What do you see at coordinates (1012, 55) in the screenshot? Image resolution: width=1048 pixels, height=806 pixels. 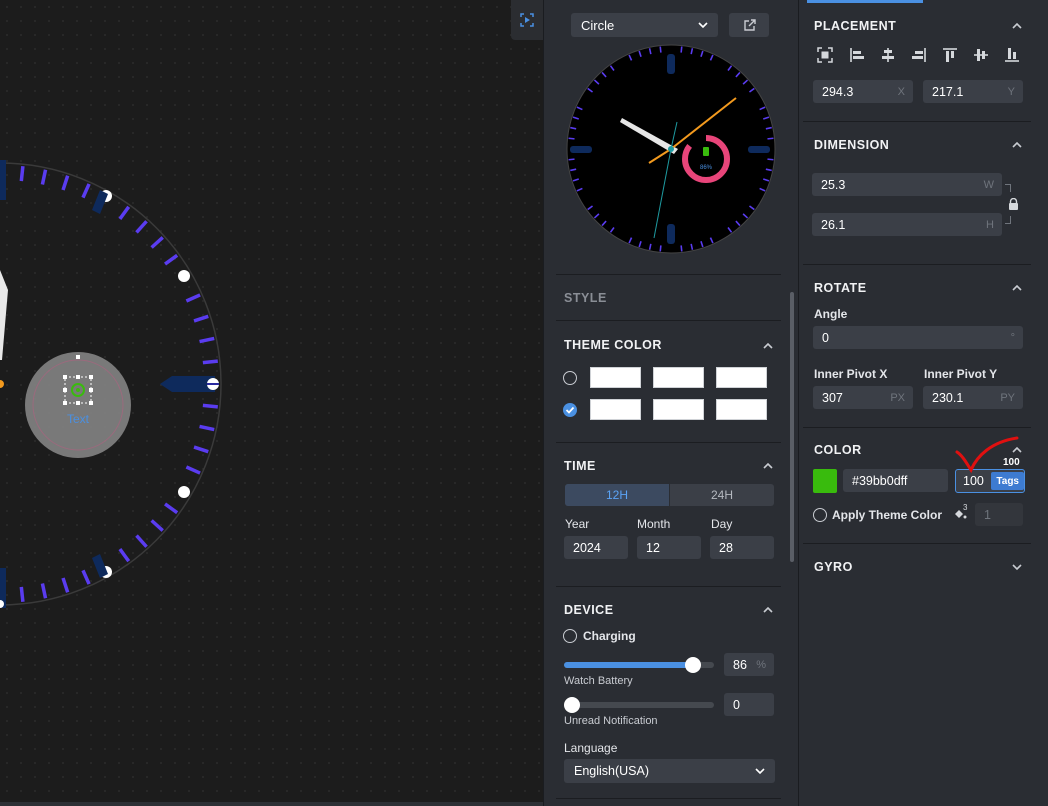 I see `align-bottom-icon` at bounding box center [1012, 55].